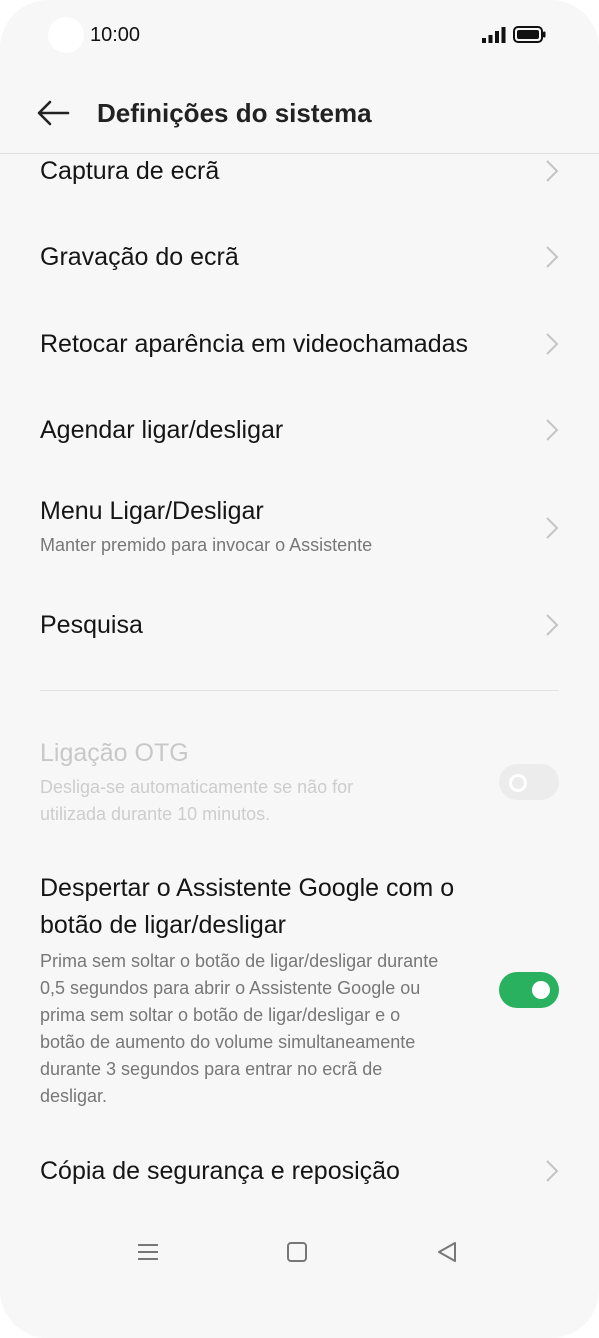  I want to click on list-item-screen-recording: Gravação do ecrã, so click(299, 257).